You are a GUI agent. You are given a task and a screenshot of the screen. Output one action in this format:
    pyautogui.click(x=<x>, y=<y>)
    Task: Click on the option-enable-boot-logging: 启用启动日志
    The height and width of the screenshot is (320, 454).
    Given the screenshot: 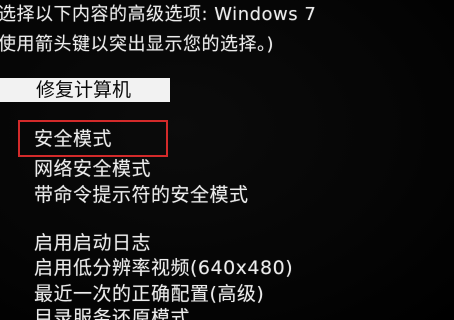 What is the action you would take?
    pyautogui.click(x=92, y=243)
    